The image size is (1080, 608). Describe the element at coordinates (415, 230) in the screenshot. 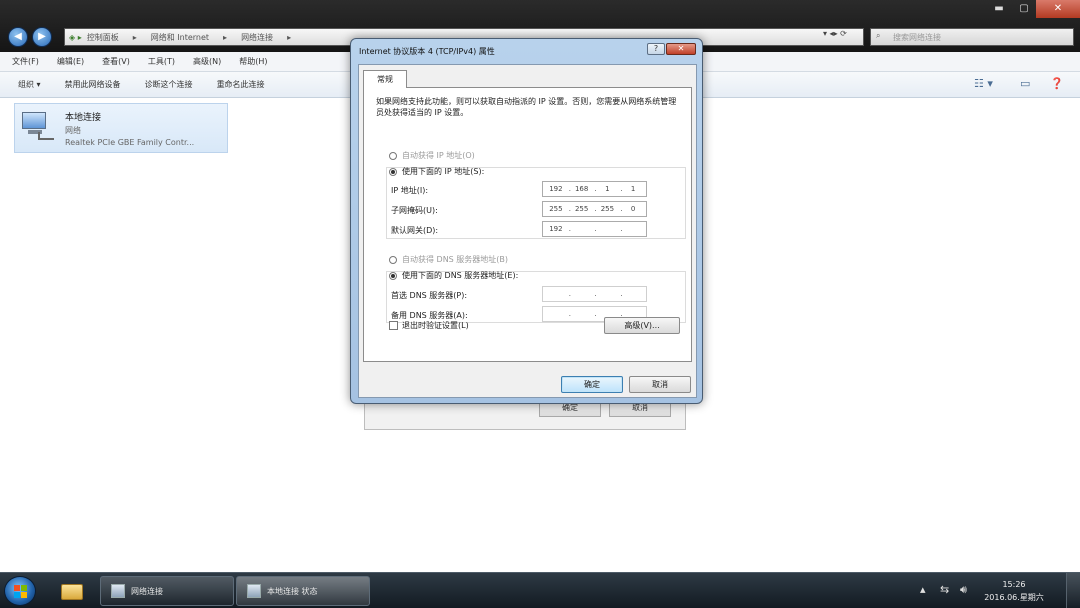

I see `default-gateway-label: 默认网关(D):` at that location.